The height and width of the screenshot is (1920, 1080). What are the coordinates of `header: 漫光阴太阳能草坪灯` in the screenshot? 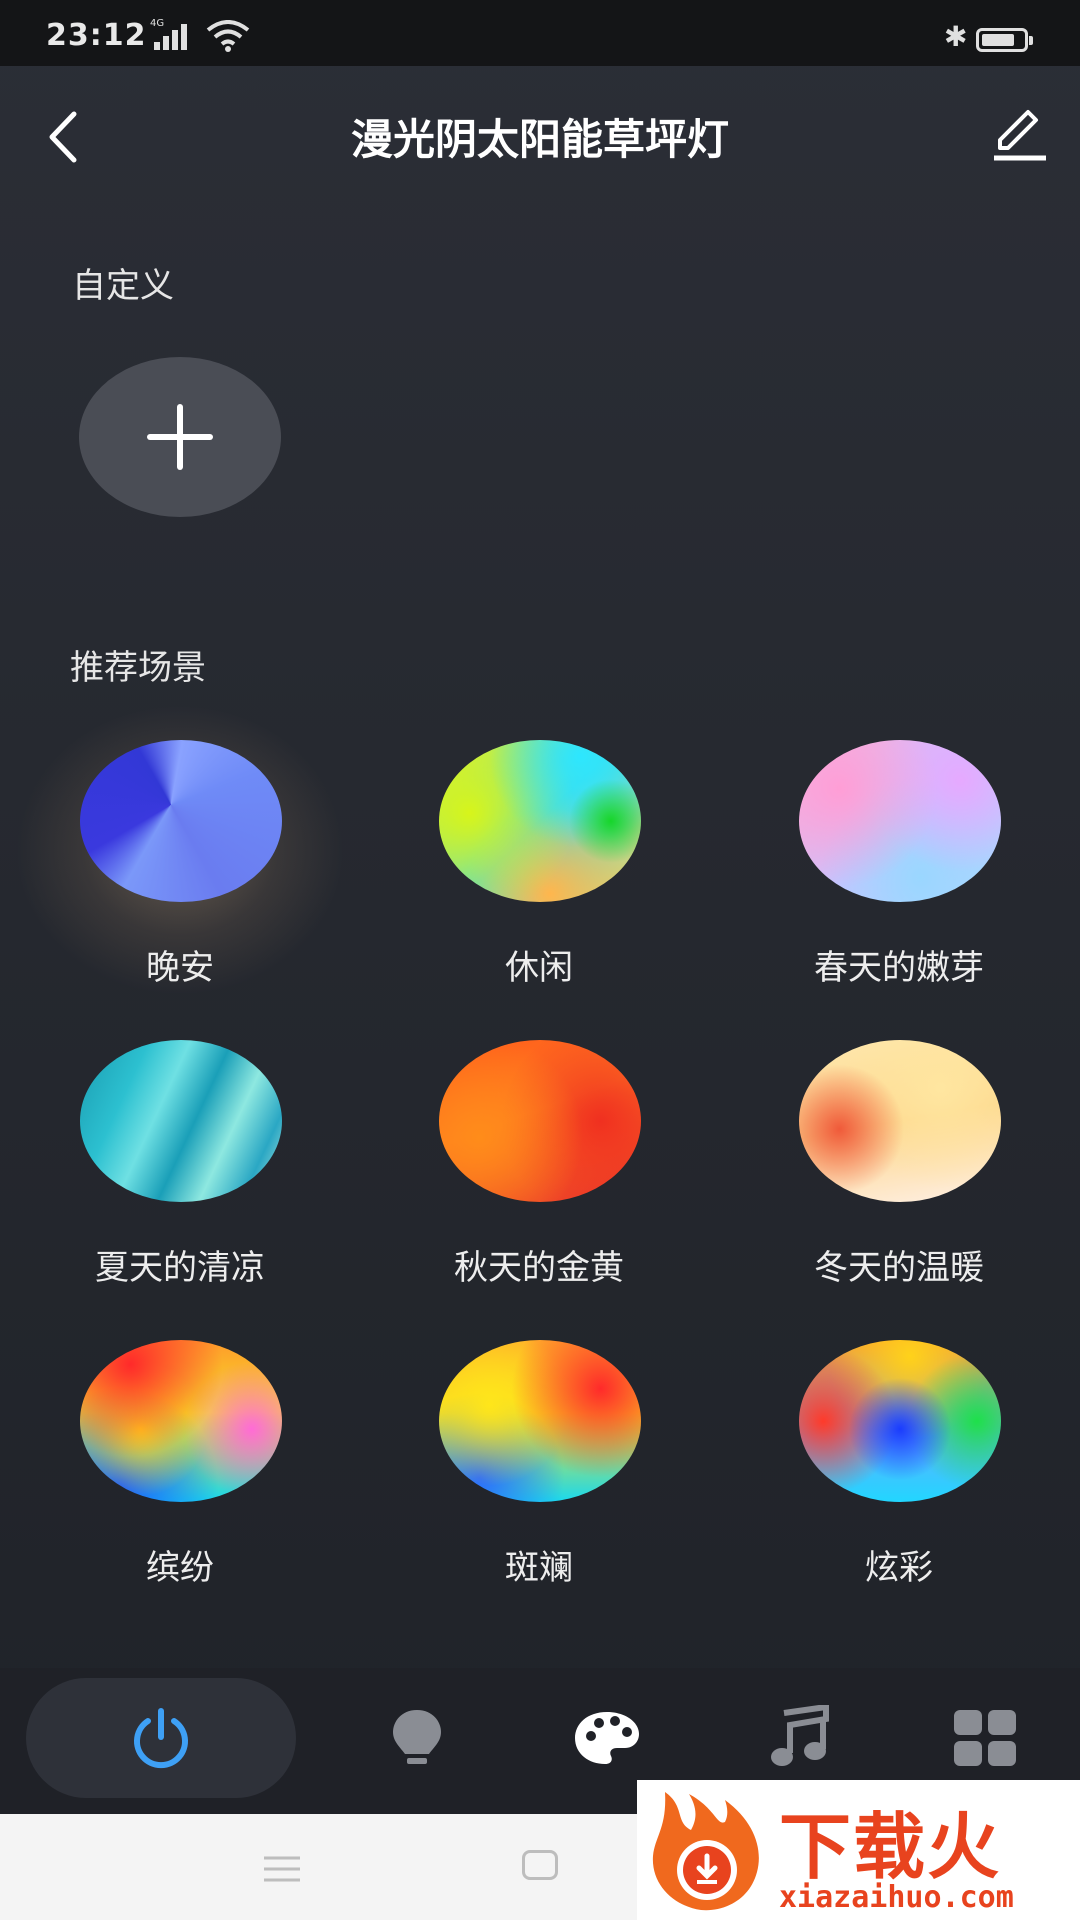 It's located at (540, 135).